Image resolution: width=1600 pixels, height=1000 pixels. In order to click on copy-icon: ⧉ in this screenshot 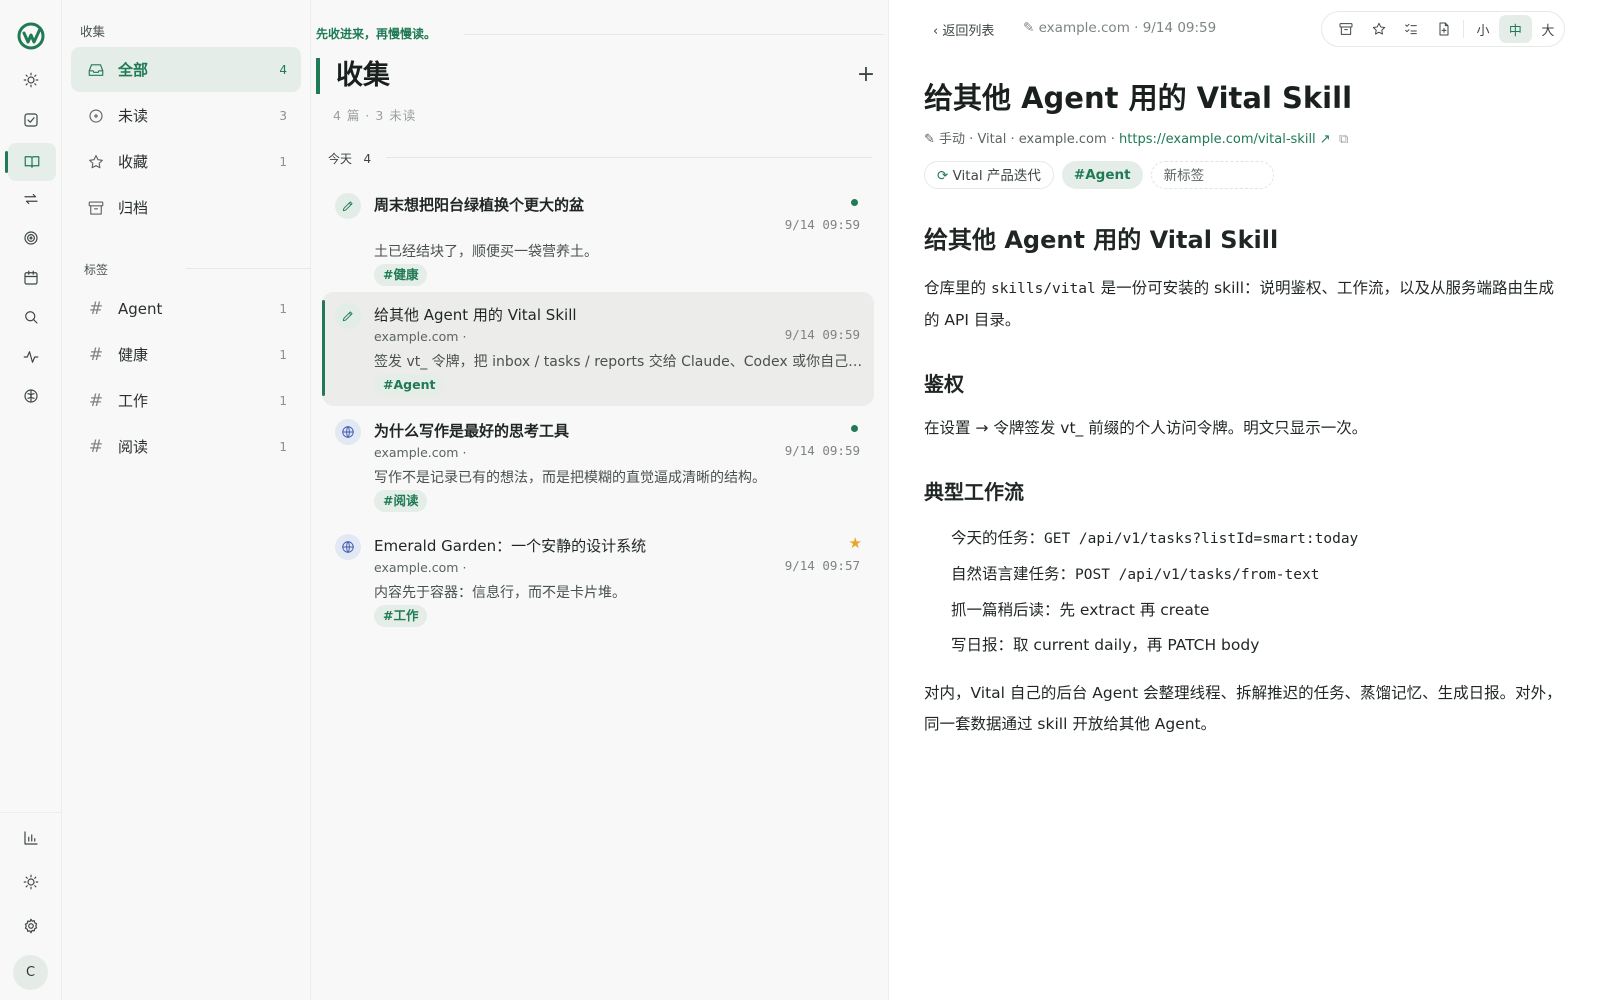, I will do `click(1343, 139)`.